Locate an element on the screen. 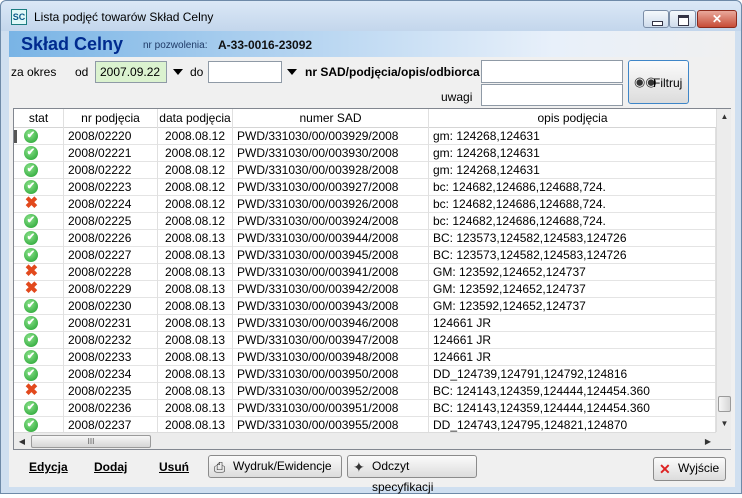  sad-filter-input is located at coordinates (552, 71).